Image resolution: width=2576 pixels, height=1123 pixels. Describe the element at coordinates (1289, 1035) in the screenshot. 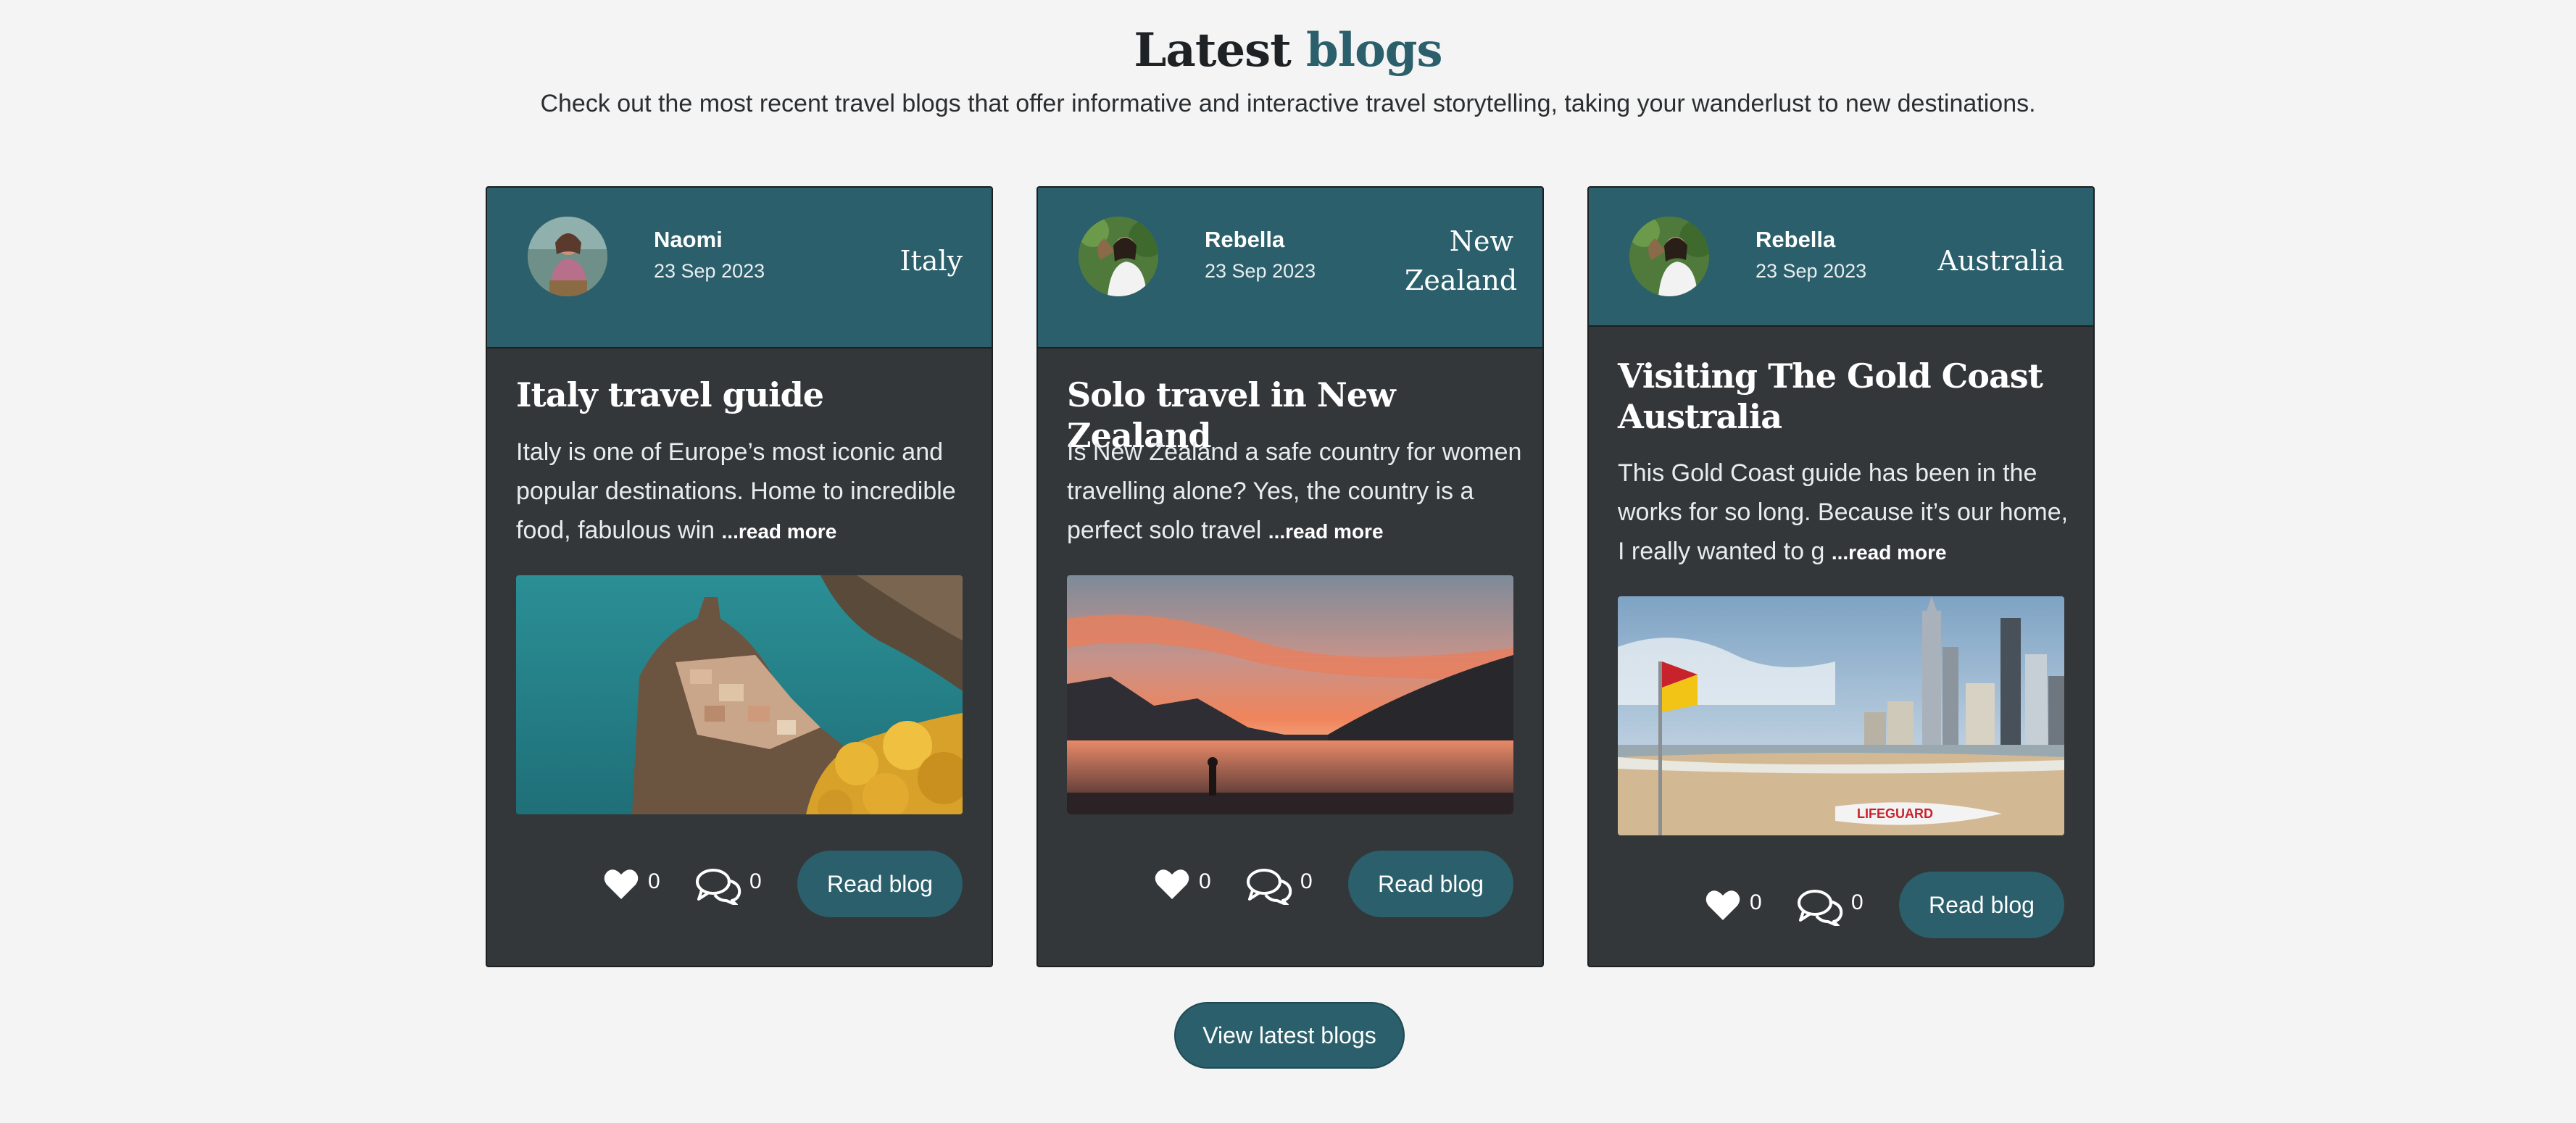

I see `view-latest-blogs-button: View latest blogs` at that location.